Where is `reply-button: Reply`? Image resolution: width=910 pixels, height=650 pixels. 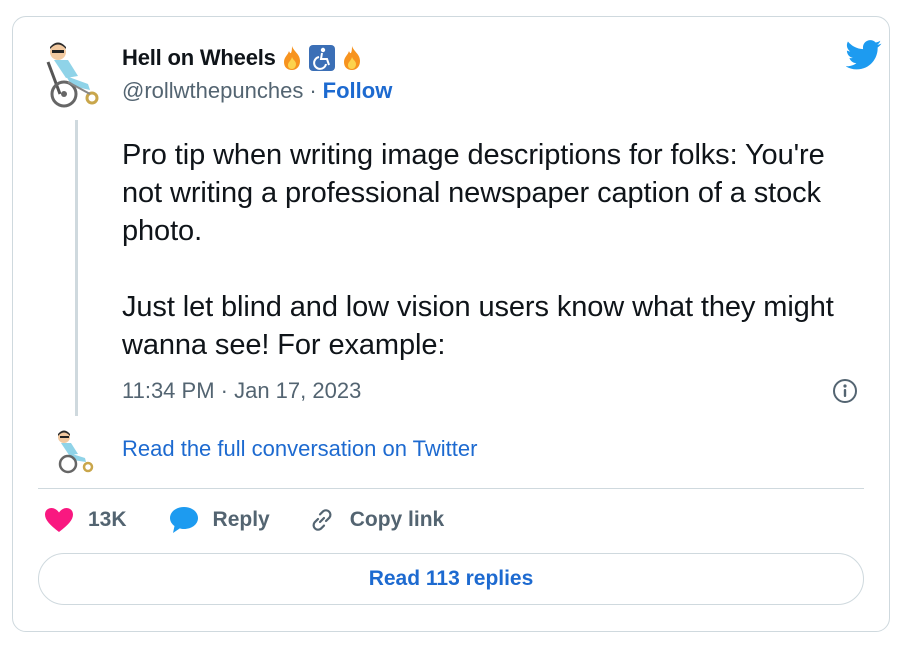
reply-button: Reply is located at coordinates (219, 520).